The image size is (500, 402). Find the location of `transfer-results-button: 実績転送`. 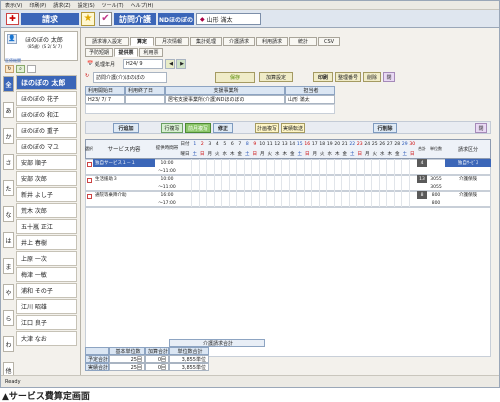

transfer-results-button: 実績転送 is located at coordinates (293, 128).